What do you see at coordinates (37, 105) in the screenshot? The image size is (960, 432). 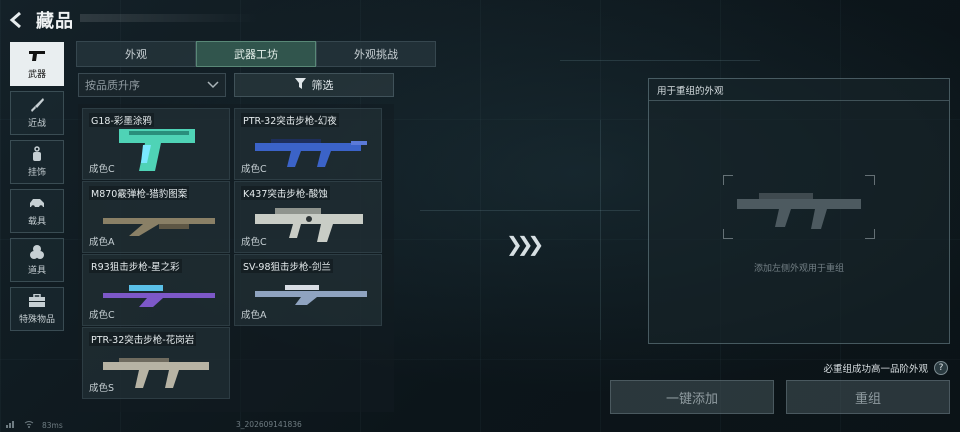 I see `knife-icon` at bounding box center [37, 105].